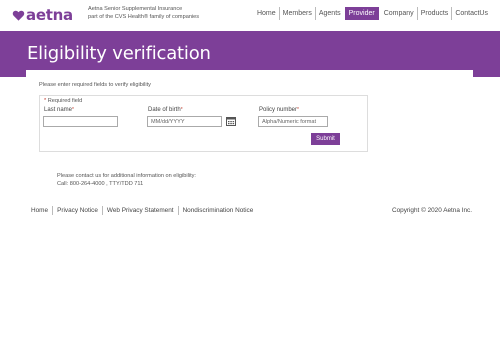  I want to click on footer-link-web-privacy: Web Privacy Statement, so click(139, 210).